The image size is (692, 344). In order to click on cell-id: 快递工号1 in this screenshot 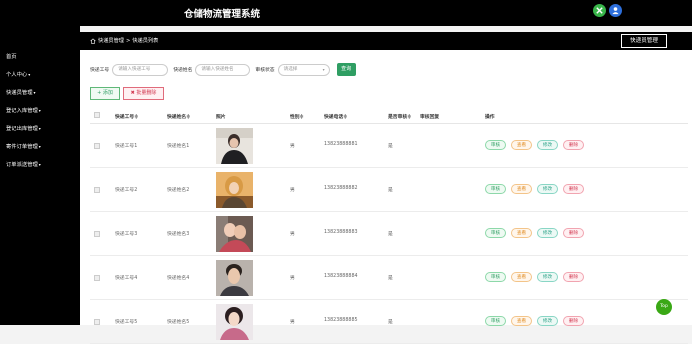, I will do `click(126, 146)`.